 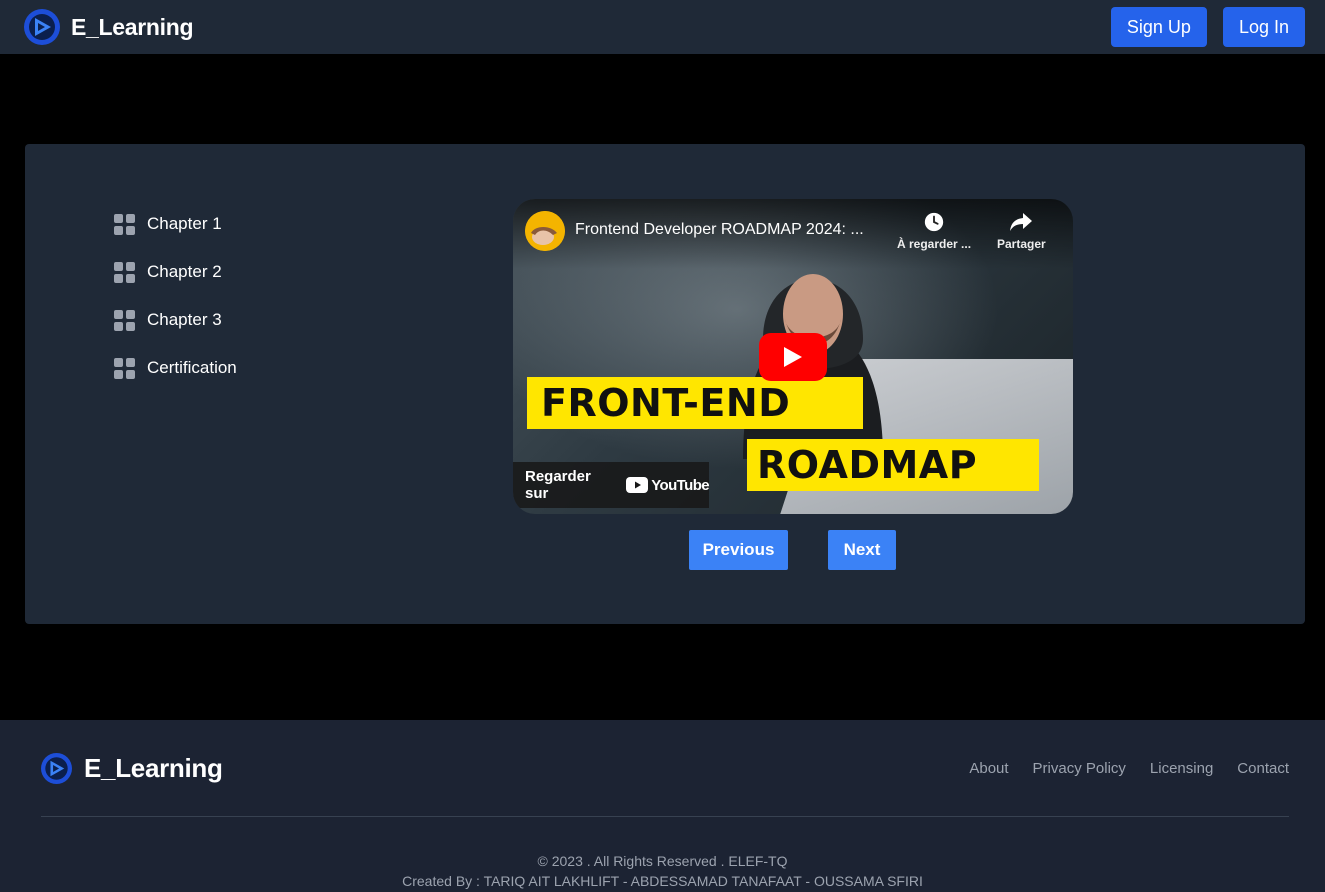 I want to click on footer-link-contact: Contact, so click(x=1263, y=768).